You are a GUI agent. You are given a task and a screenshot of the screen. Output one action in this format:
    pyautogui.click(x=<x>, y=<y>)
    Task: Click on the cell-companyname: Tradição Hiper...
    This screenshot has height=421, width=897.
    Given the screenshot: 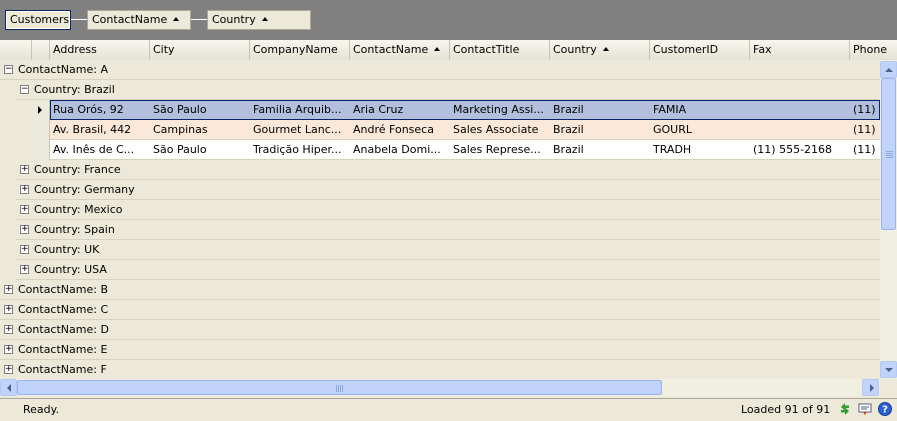 What is the action you would take?
    pyautogui.click(x=300, y=150)
    